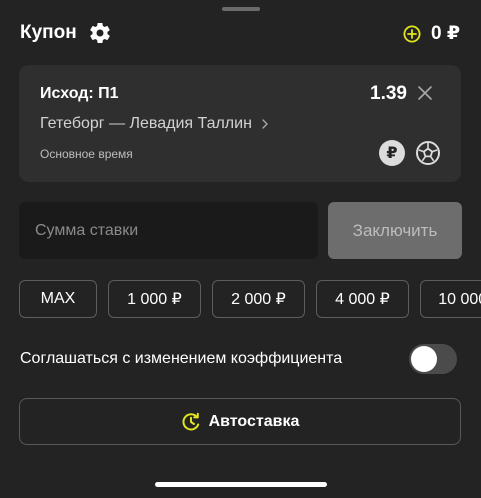 The image size is (481, 498). Describe the element at coordinates (146, 123) in the screenshot. I see `match-name: Гетеборг — Левадия Таллин` at that location.